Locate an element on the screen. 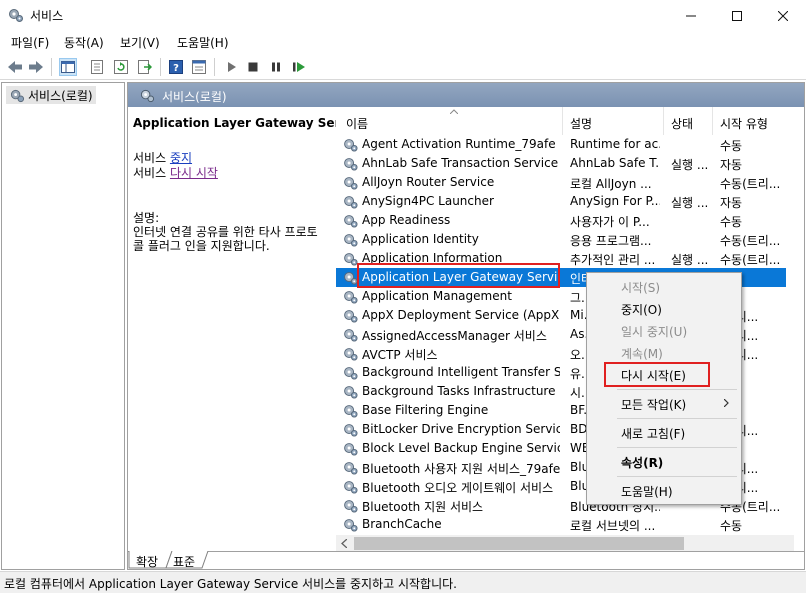 This screenshot has height=593, width=806. ctx-help: 도움말(H) is located at coordinates (664, 490).